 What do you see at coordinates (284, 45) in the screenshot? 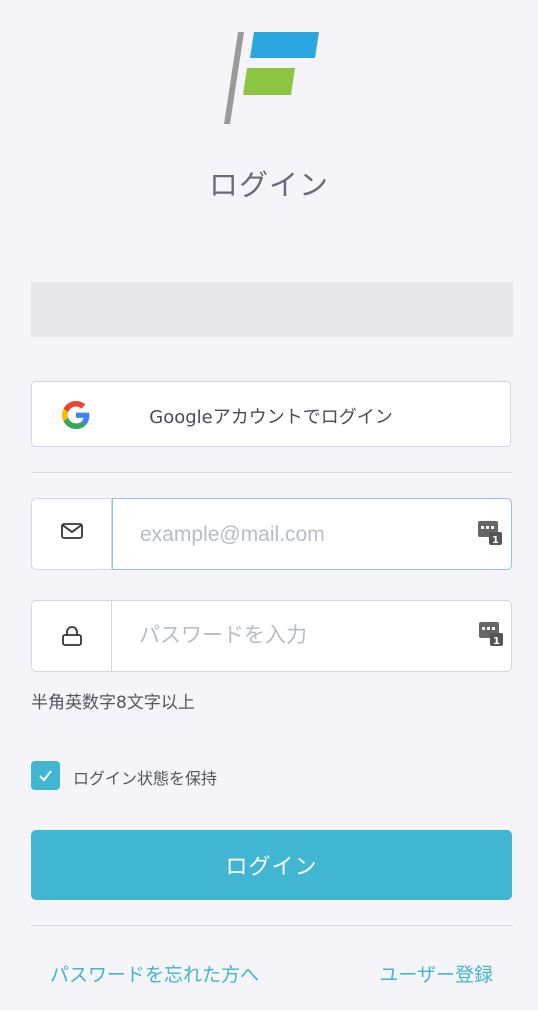
I see `logo-top-flag` at bounding box center [284, 45].